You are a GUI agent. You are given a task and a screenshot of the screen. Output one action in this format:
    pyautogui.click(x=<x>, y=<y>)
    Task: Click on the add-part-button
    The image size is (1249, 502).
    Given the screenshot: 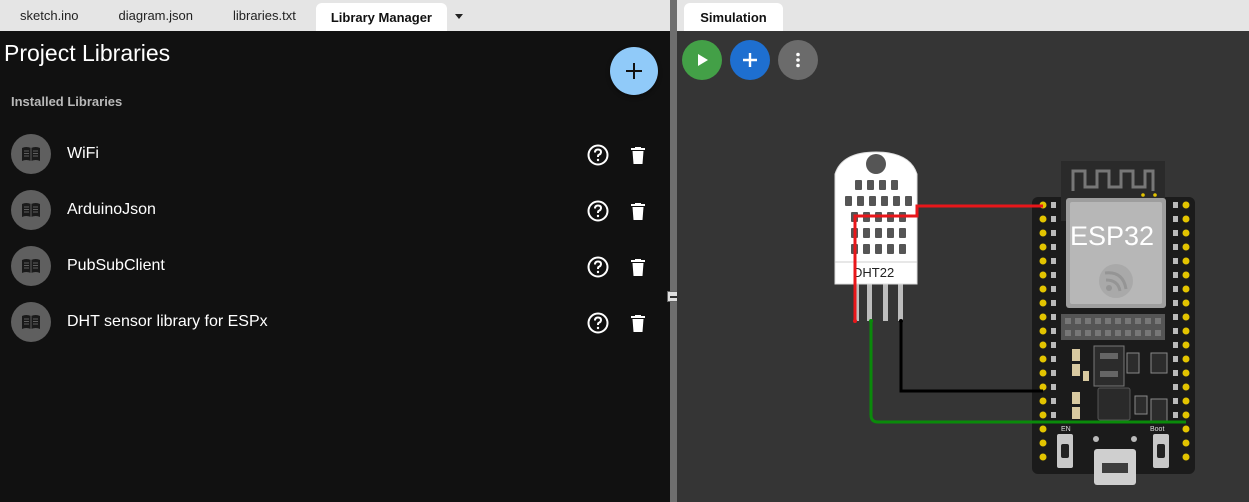 What is the action you would take?
    pyautogui.click(x=750, y=60)
    